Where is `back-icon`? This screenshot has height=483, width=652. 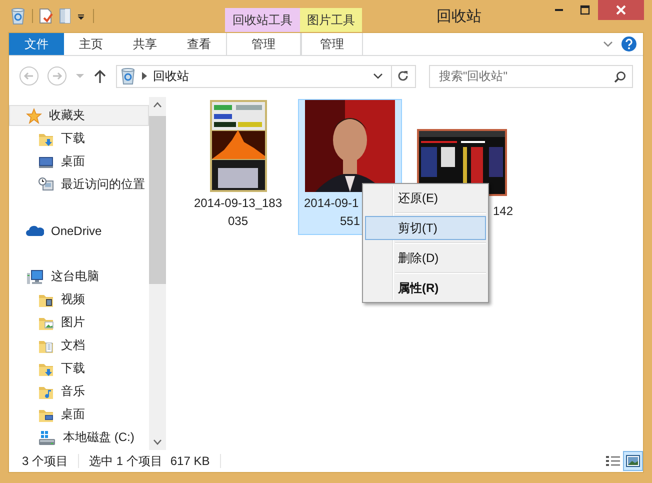 back-icon is located at coordinates (28, 76).